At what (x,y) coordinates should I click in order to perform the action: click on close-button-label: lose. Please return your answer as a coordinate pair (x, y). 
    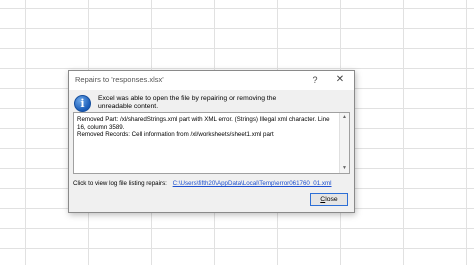
    Looking at the image, I should click on (331, 199).